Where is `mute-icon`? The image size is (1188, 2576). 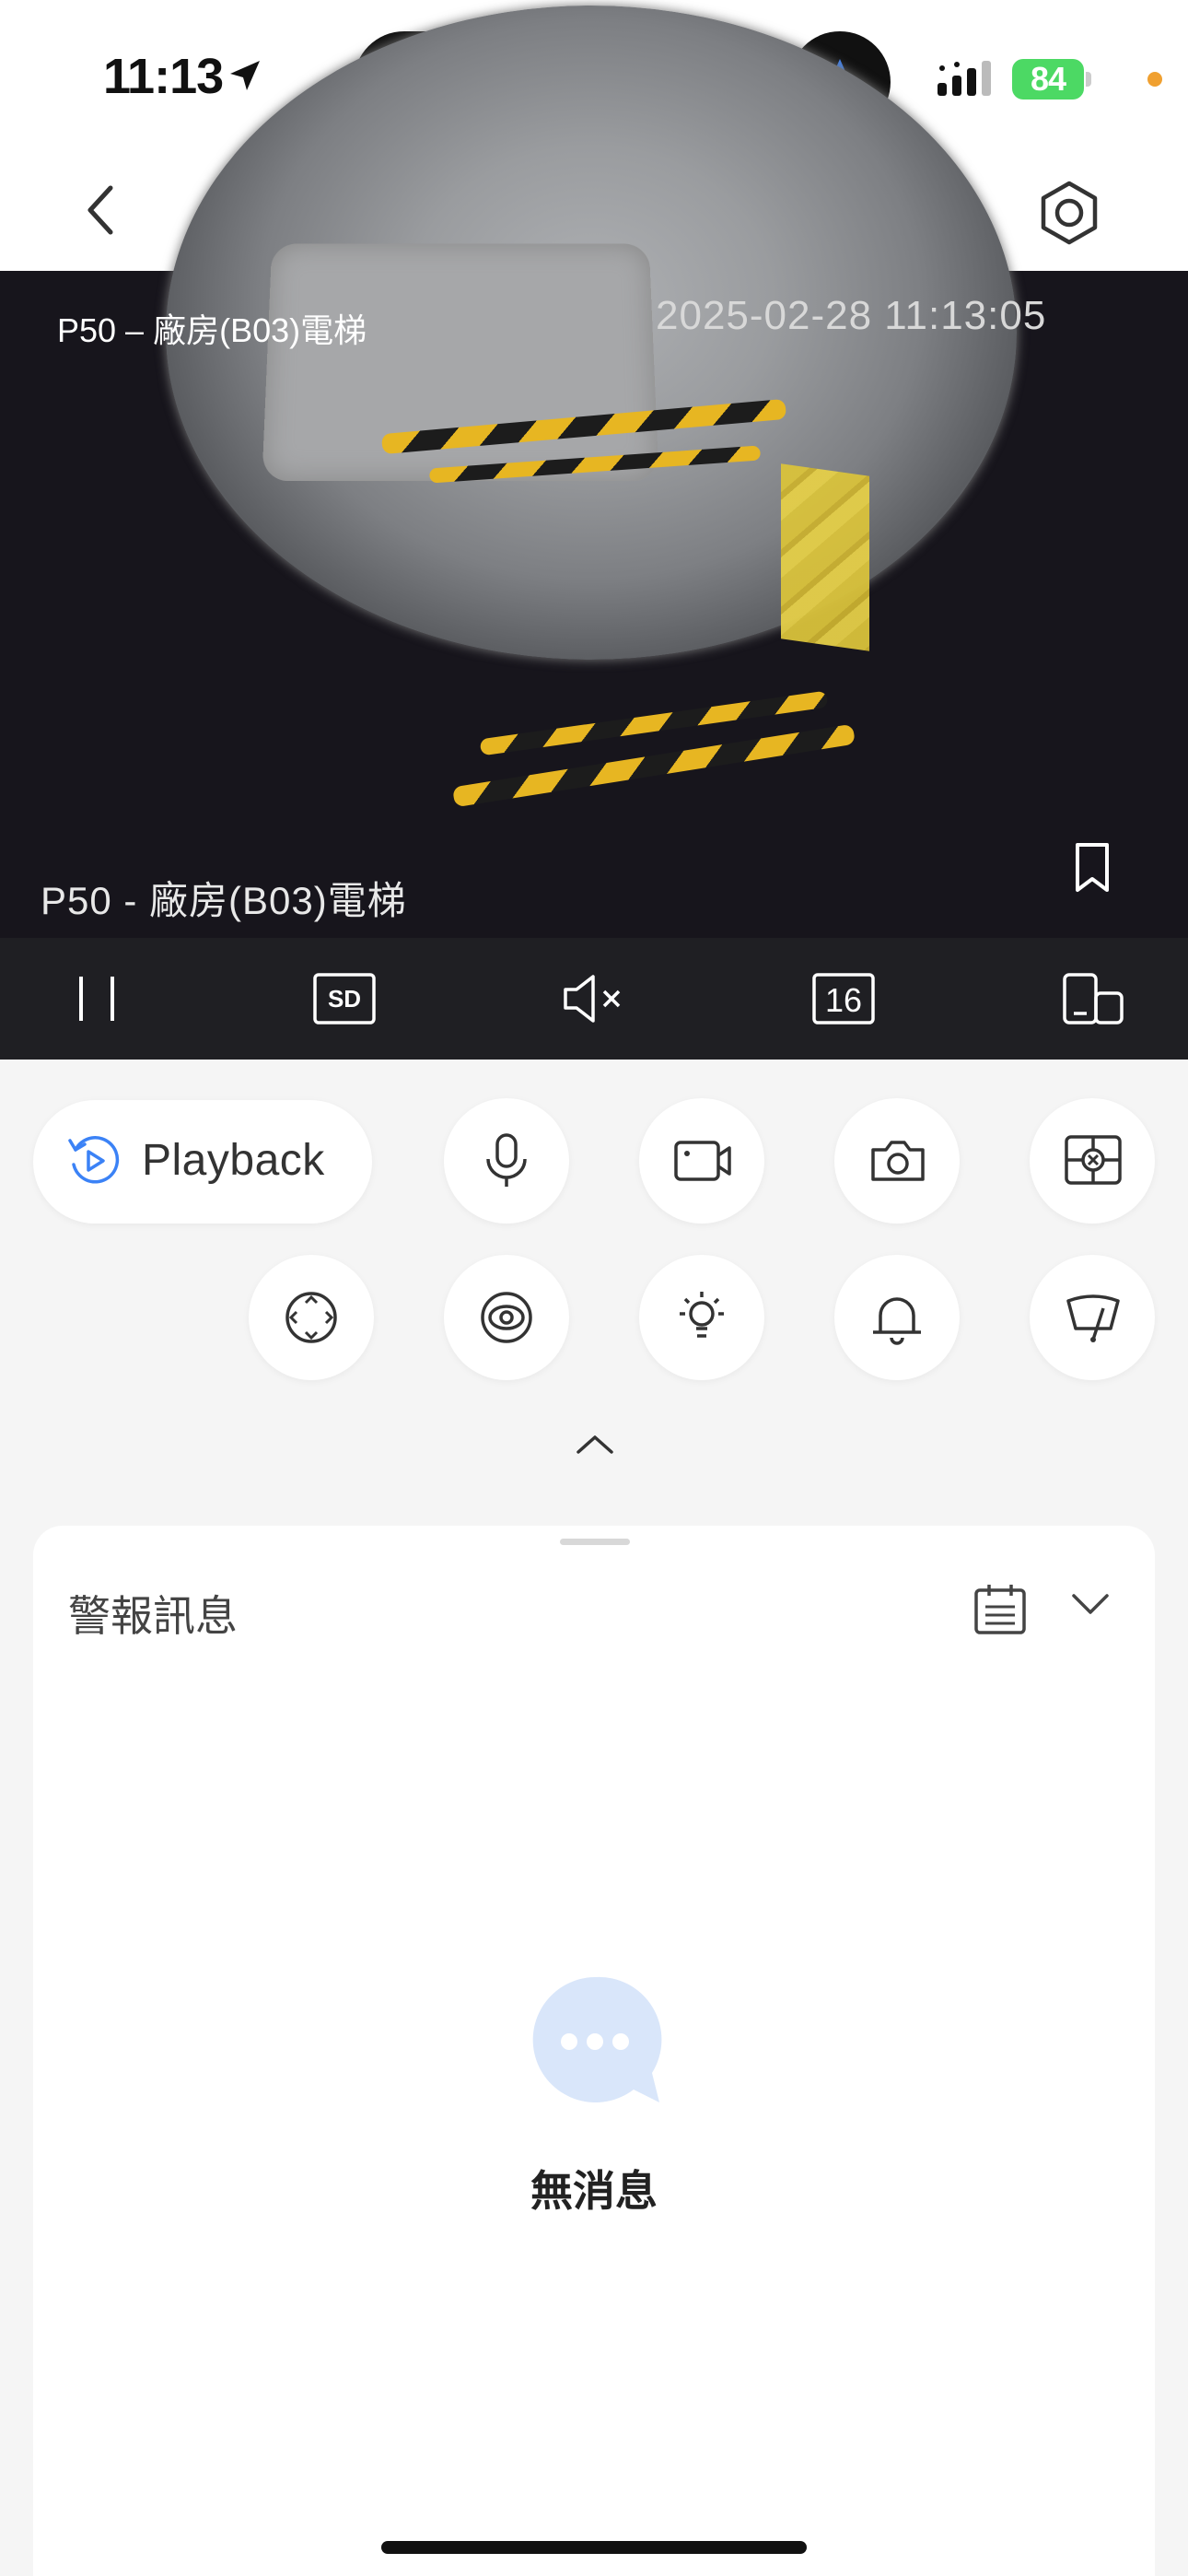 mute-icon is located at coordinates (595, 1001).